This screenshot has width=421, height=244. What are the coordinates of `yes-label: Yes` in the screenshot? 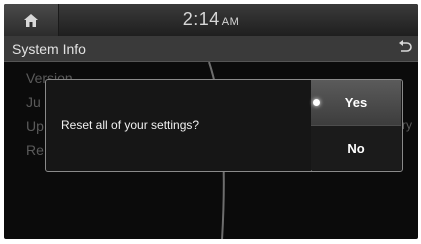 It's located at (356, 102).